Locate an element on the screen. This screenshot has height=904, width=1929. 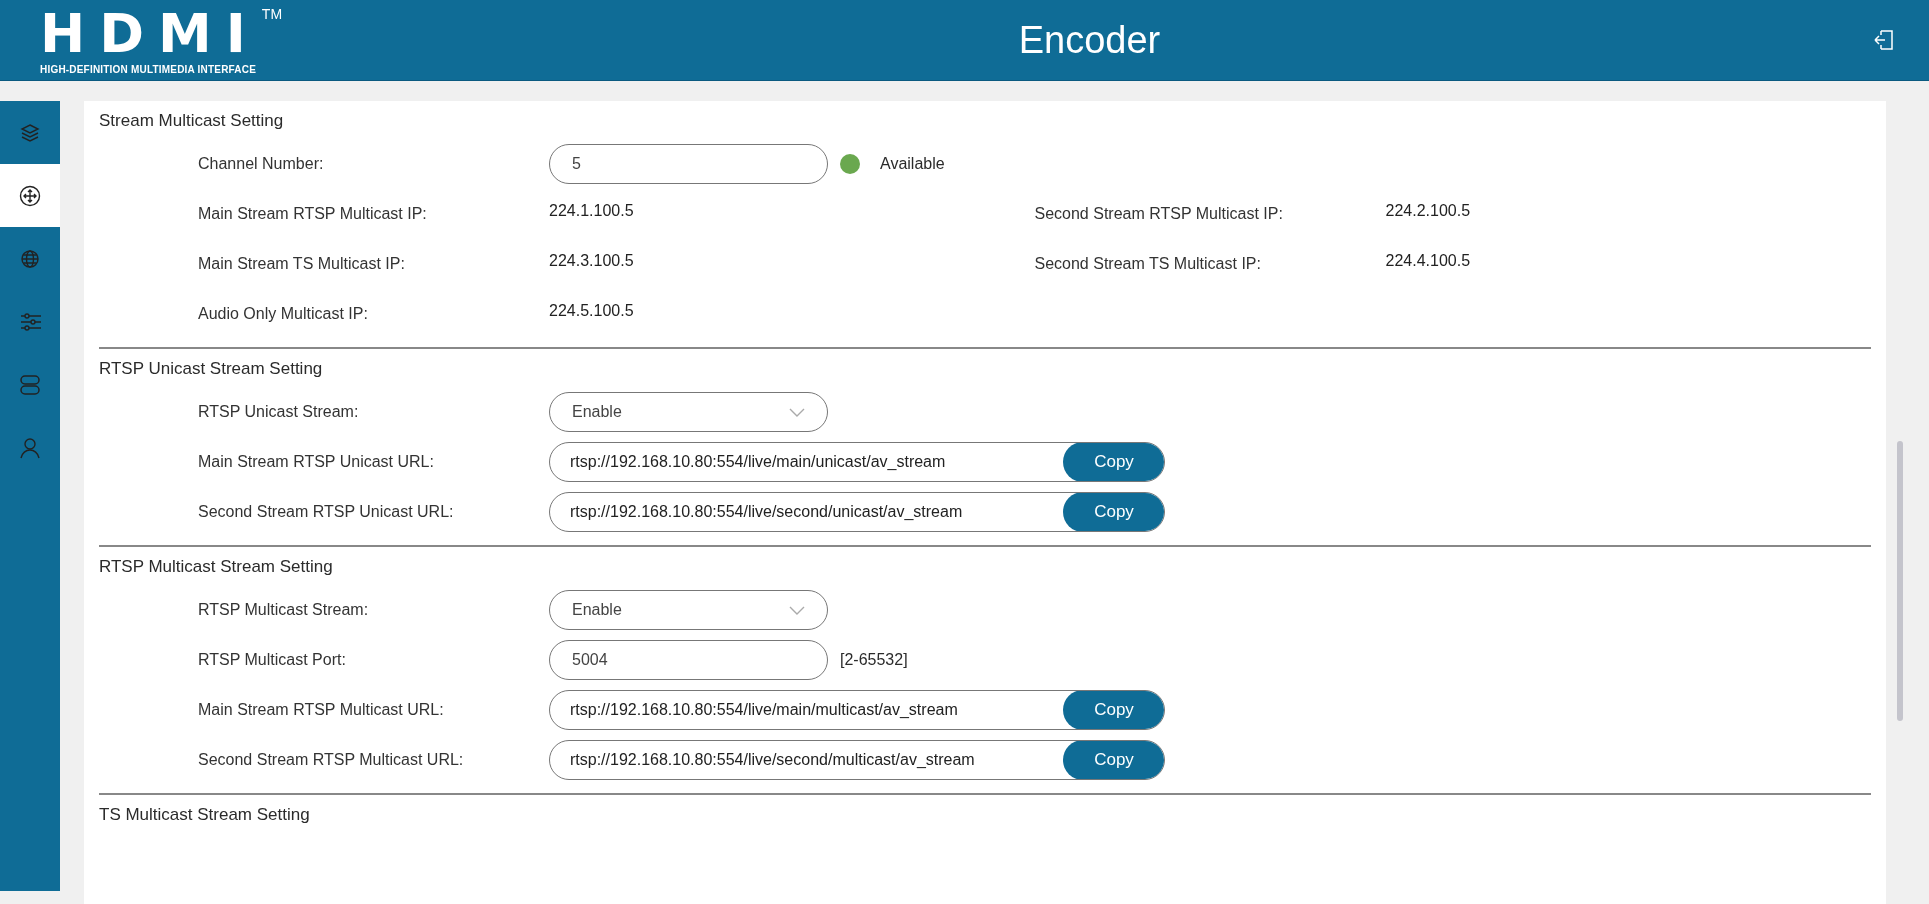
section-title: RTSP Multicast Stream Setting is located at coordinates (216, 567).